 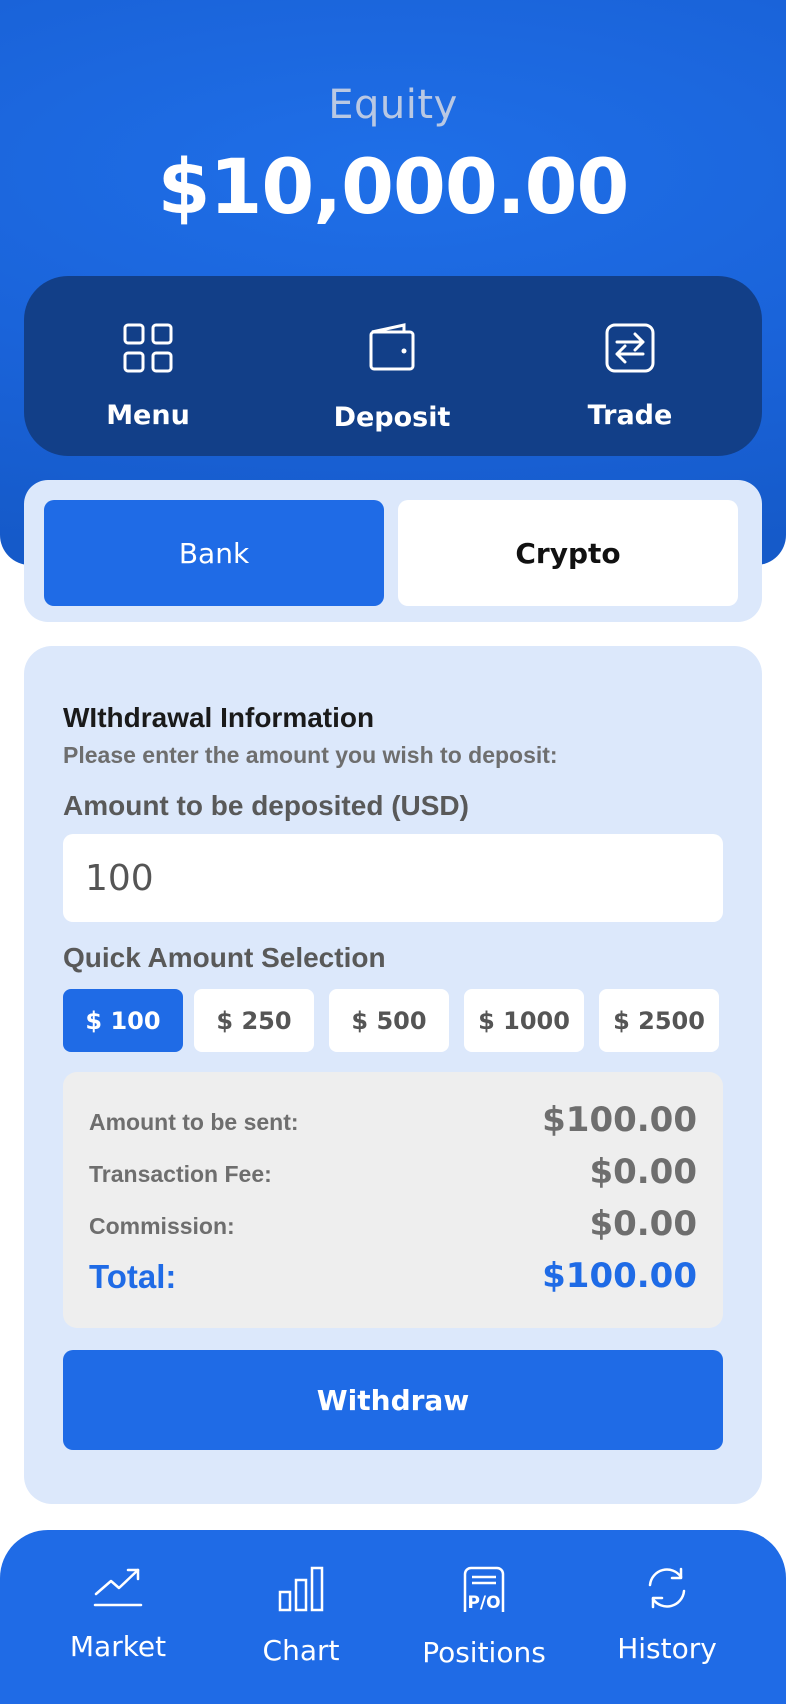 What do you see at coordinates (484, 1589) in the screenshot?
I see `receipt-pl-icon: P/O` at bounding box center [484, 1589].